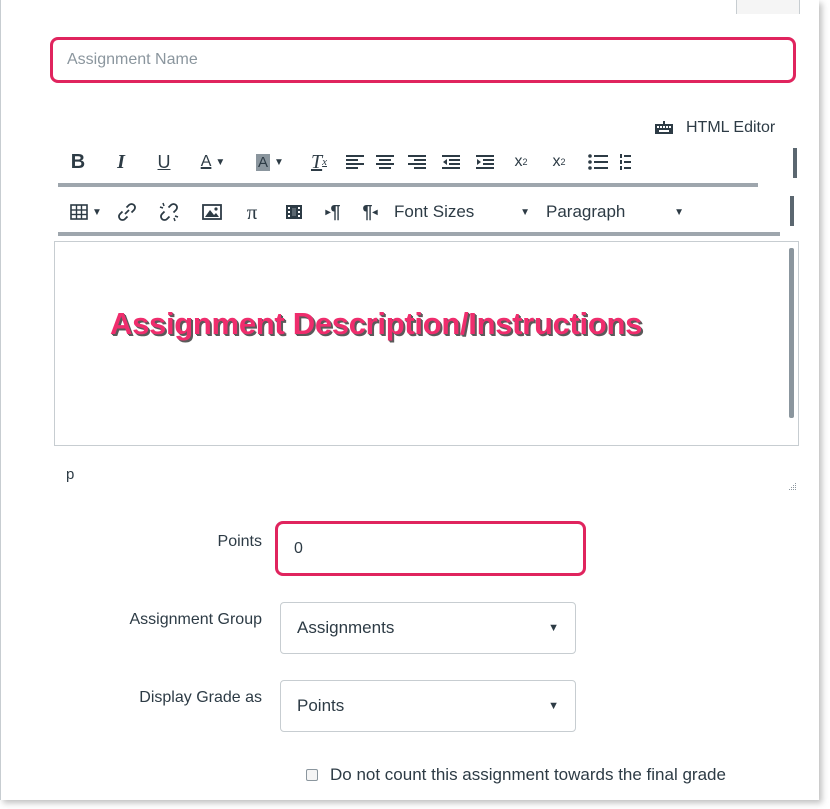 This screenshot has height=809, width=830. What do you see at coordinates (598, 162) in the screenshot?
I see `bullet-list-icon` at bounding box center [598, 162].